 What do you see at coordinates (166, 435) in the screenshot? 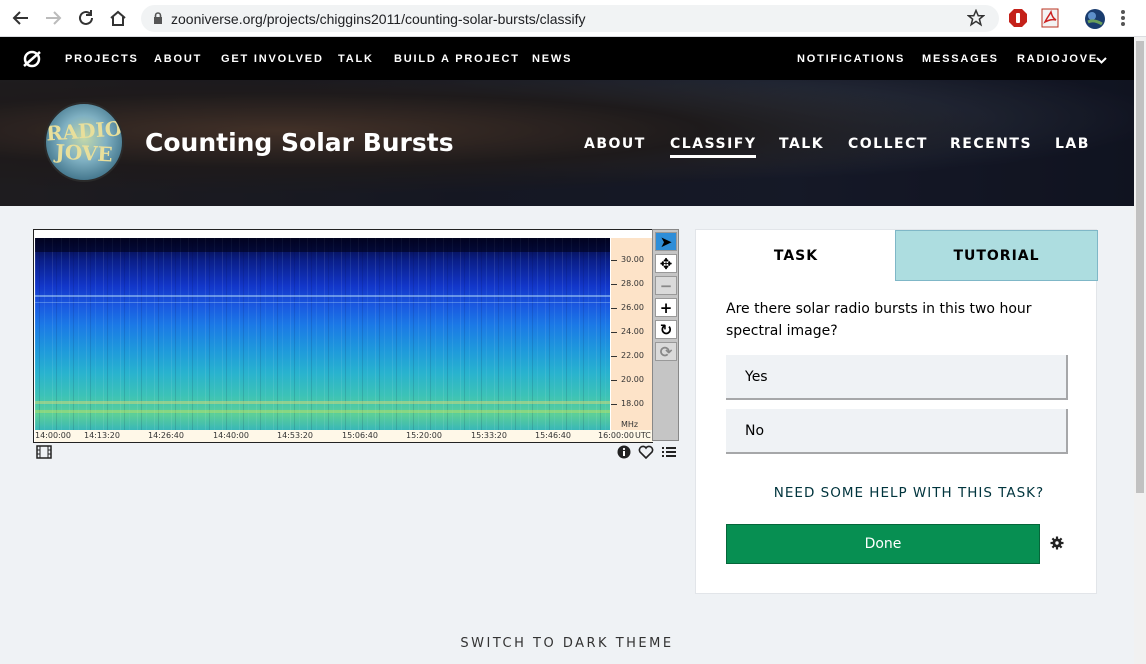
I see `time-label: 14:26:40` at bounding box center [166, 435].